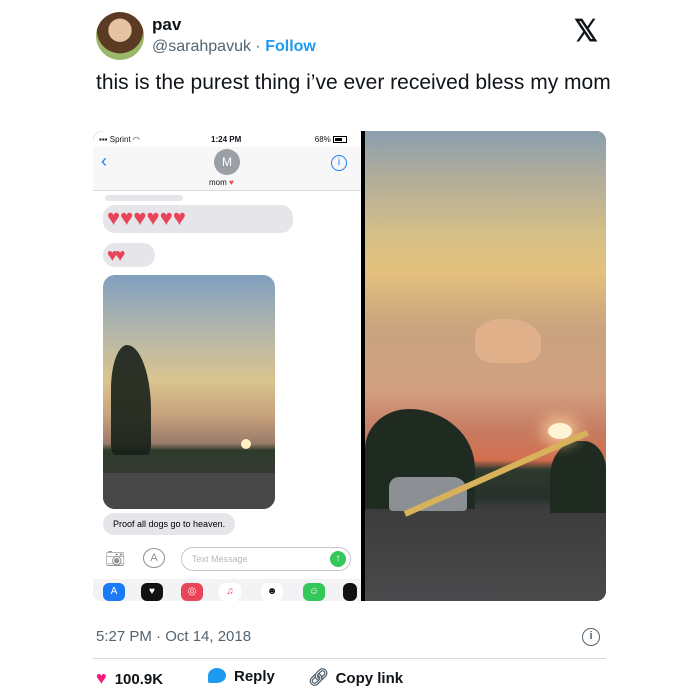  Describe the element at coordinates (116, 255) in the screenshot. I see `heart-reactions-small-icon: ♥♥` at that location.